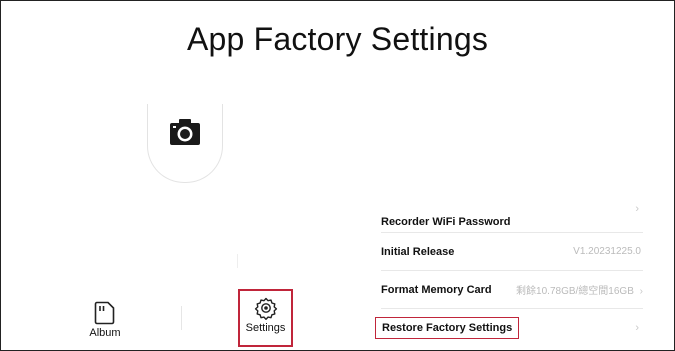  Describe the element at coordinates (512, 252) in the screenshot. I see `settings-row-initial-release: Initial Release V1.20231225.0` at that location.